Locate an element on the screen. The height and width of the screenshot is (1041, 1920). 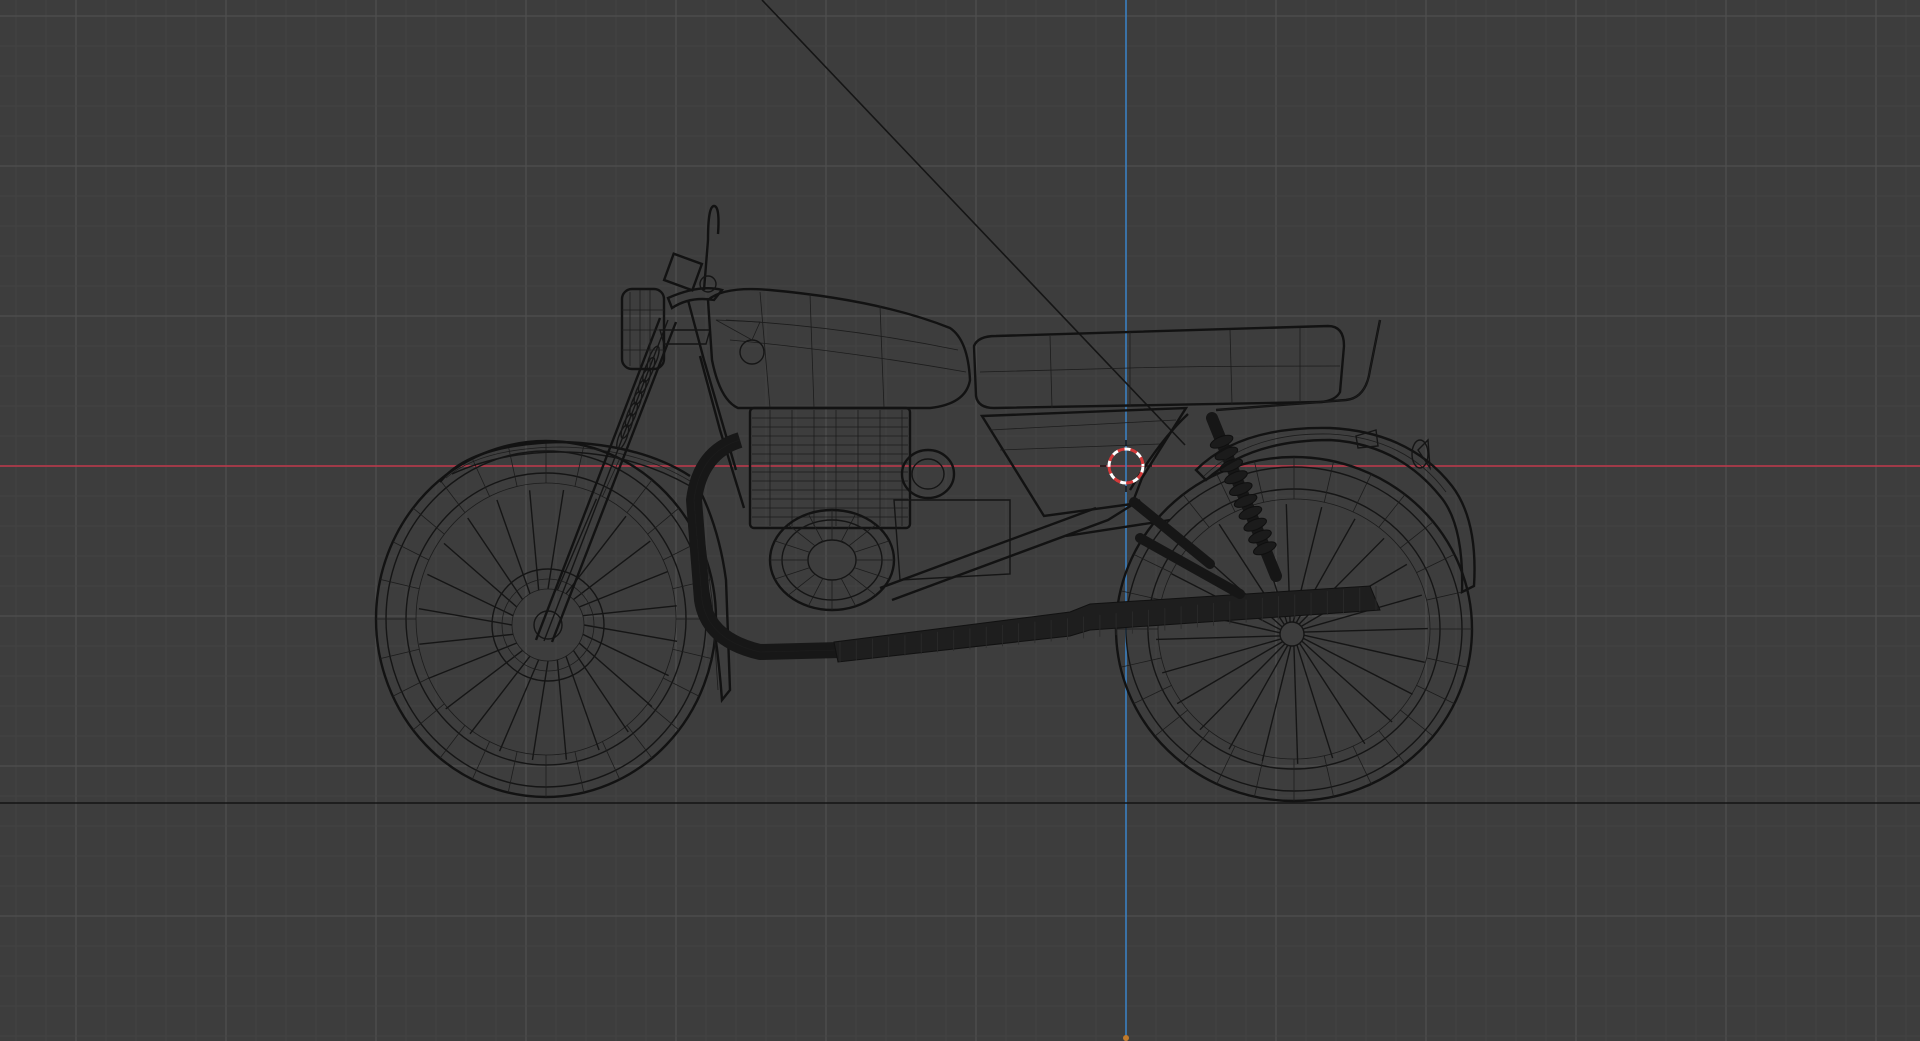
origin-marker is located at coordinates (1126, 1038).